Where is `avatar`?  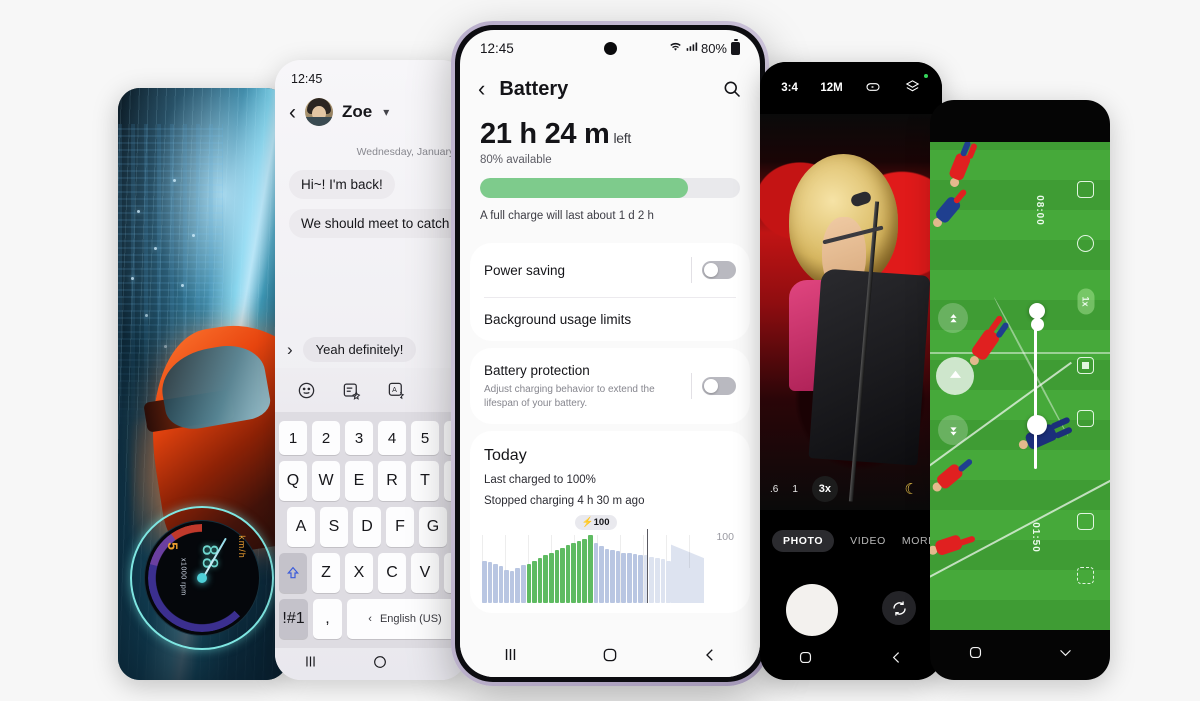
avatar is located at coordinates (319, 112).